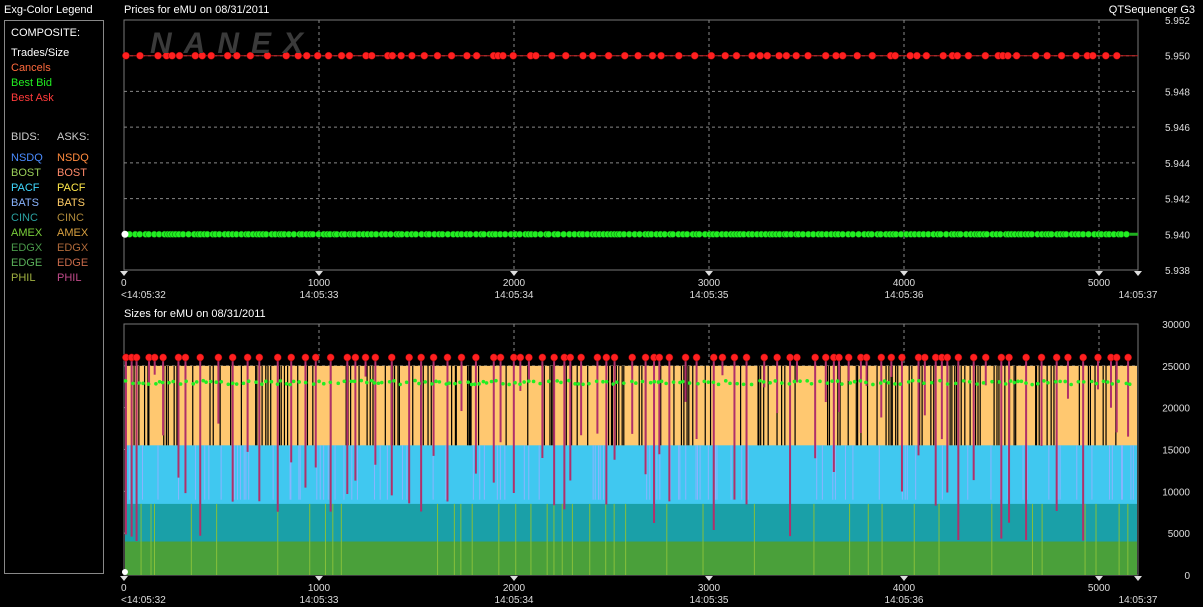  Describe the element at coordinates (319, 600) in the screenshot. I see `x-time-label: 14:05:33` at that location.